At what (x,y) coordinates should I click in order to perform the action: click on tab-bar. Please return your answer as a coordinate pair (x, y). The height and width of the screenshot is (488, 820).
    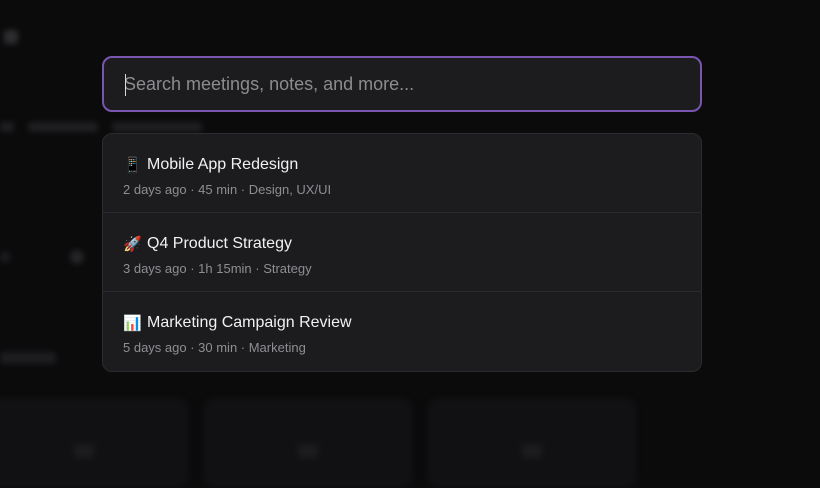
    Looking at the image, I should click on (42, 257).